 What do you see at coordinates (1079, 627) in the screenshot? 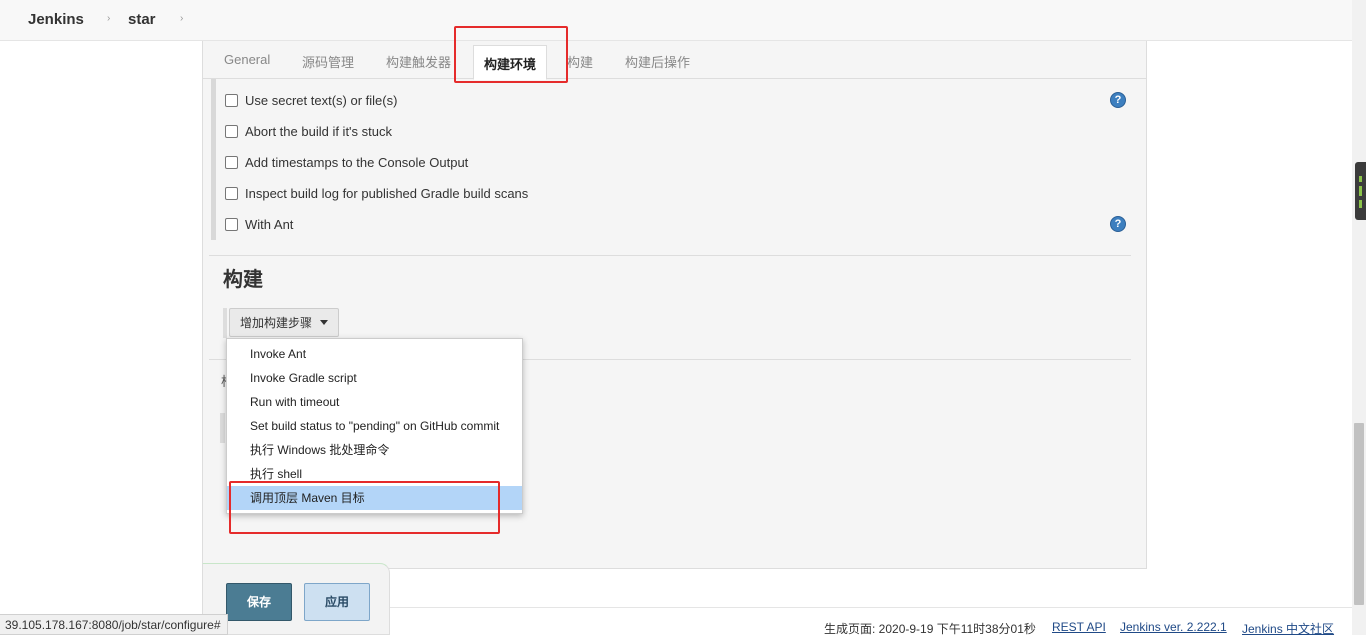
I see `rest-api-link: REST API` at bounding box center [1079, 627].